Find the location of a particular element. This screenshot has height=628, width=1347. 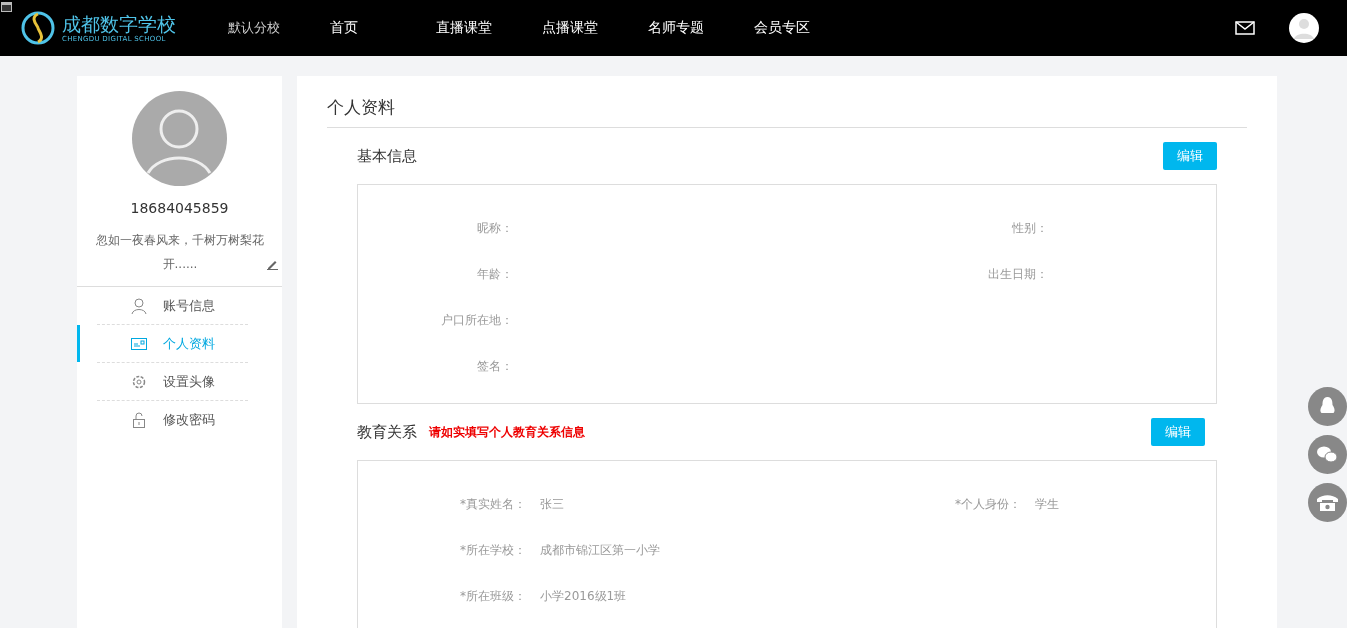

logo-icon is located at coordinates (38, 28).